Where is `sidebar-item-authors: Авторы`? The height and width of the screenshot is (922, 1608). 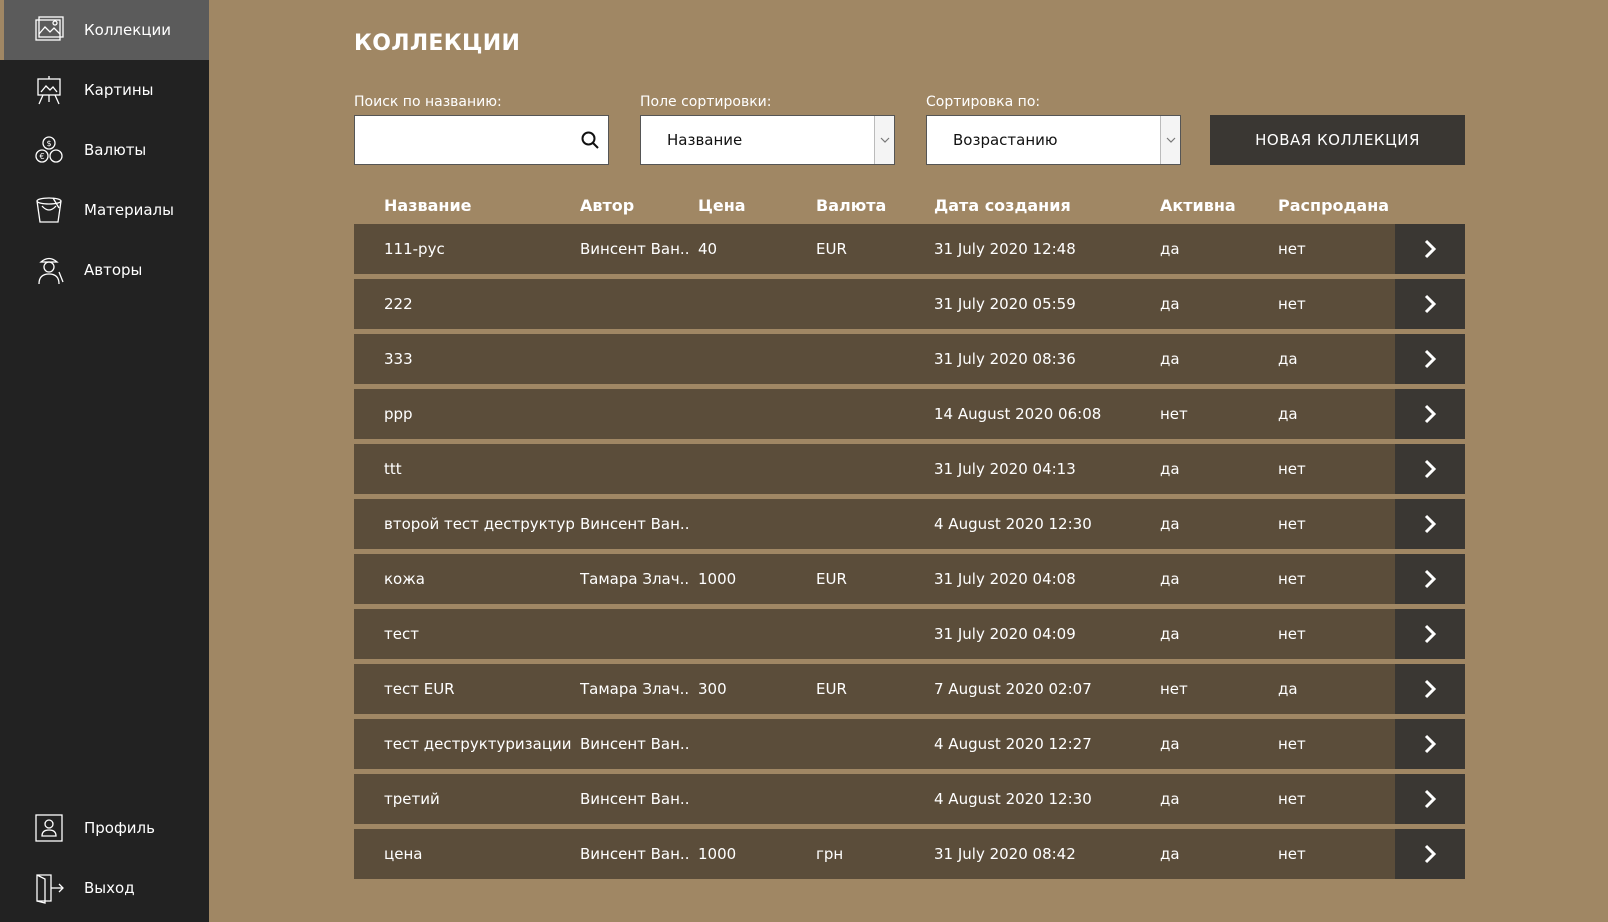 sidebar-item-authors: Авторы is located at coordinates (104, 270).